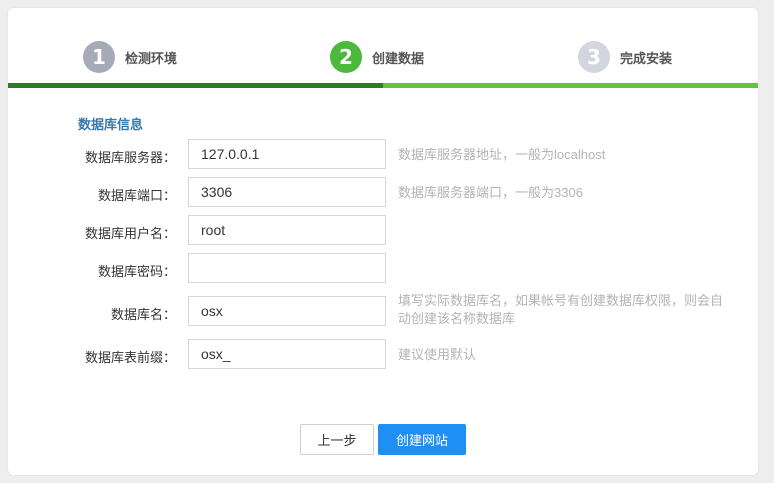 This screenshot has height=483, width=774. I want to click on section-title: 数据库信息, so click(111, 124).